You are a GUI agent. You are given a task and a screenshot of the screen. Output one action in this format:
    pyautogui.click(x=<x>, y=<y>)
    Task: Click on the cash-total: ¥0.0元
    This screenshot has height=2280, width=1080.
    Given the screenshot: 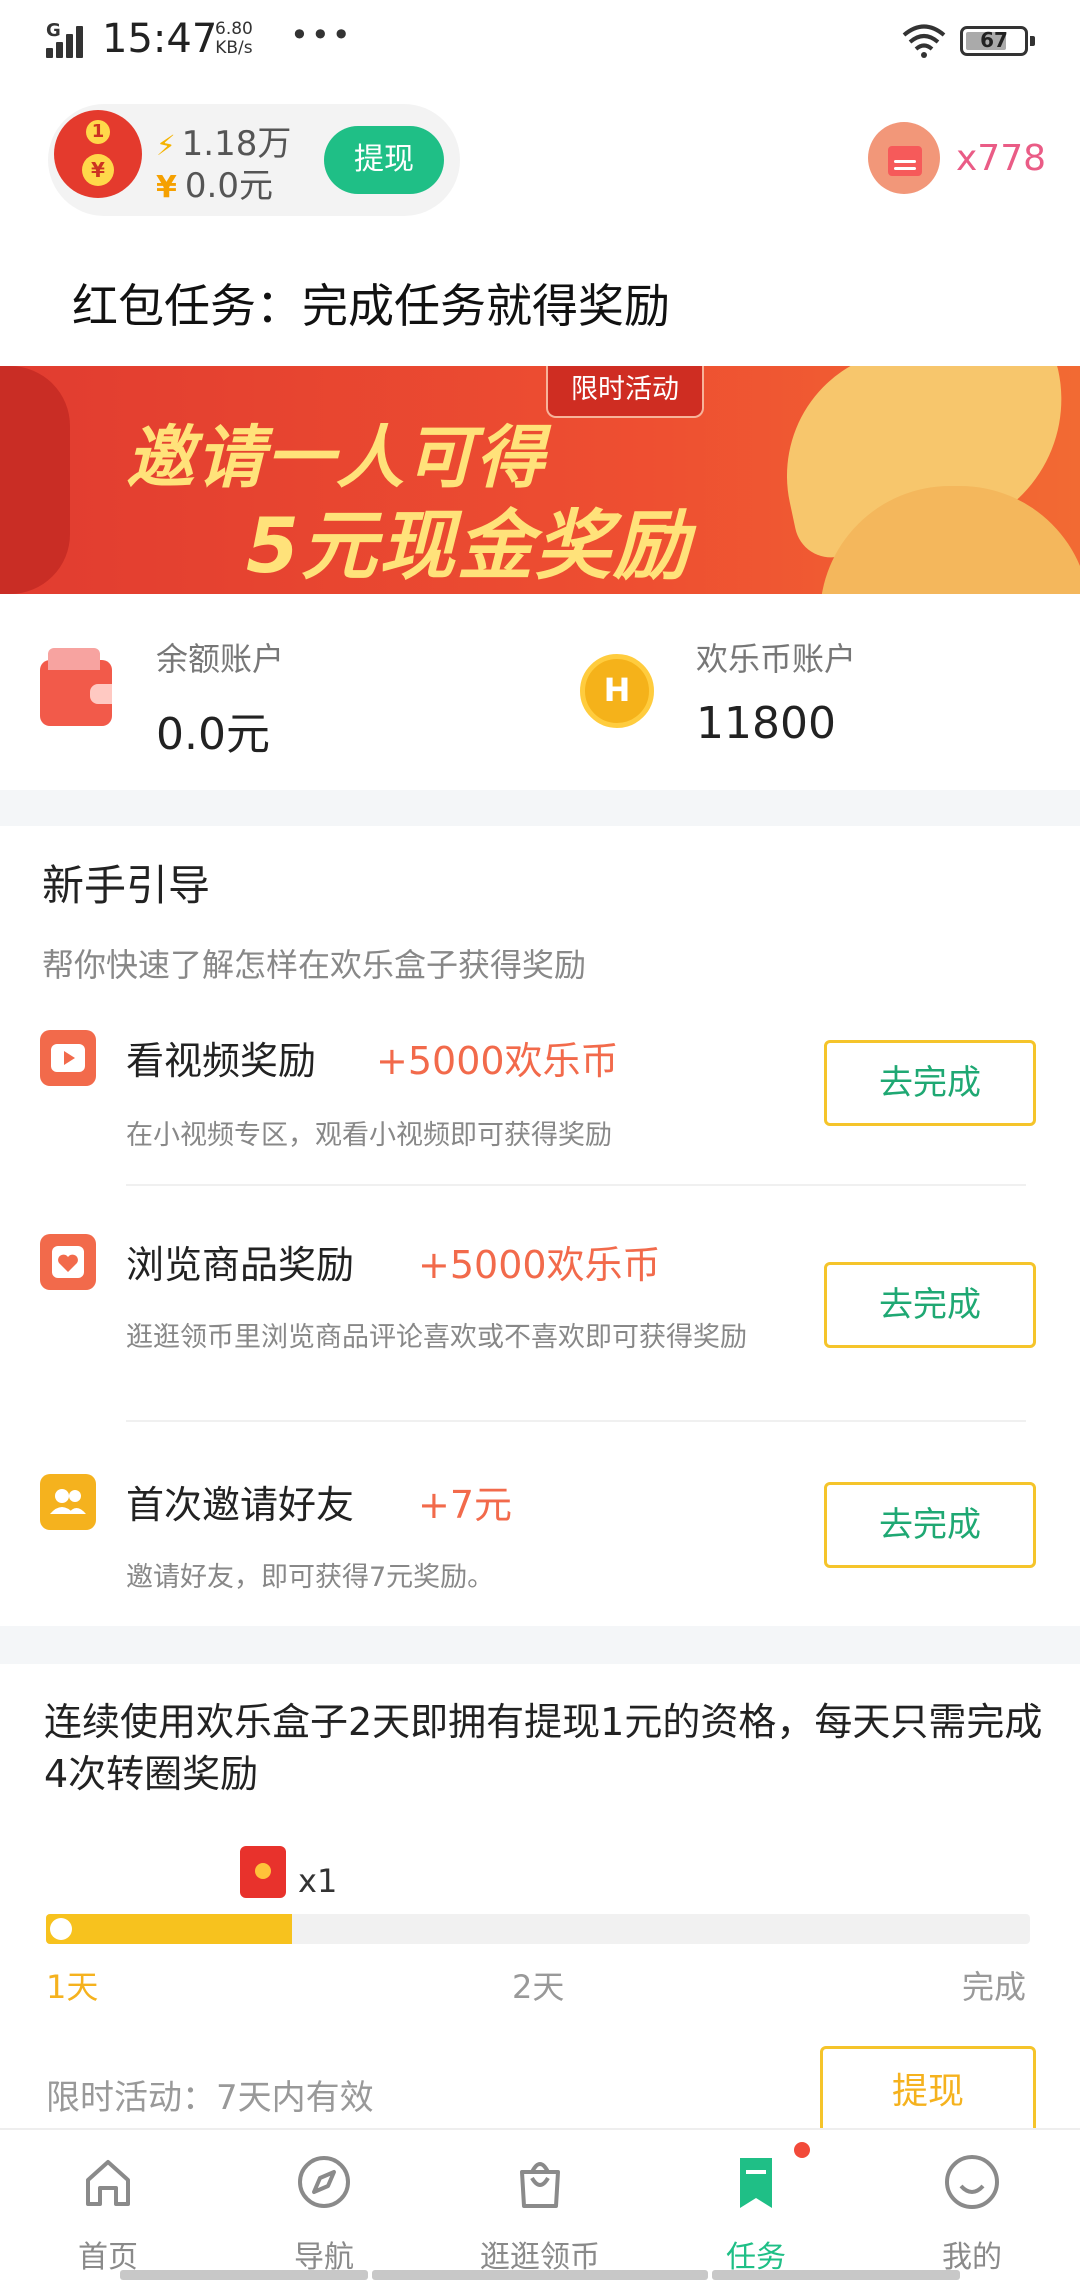 What is the action you would take?
    pyautogui.click(x=214, y=182)
    